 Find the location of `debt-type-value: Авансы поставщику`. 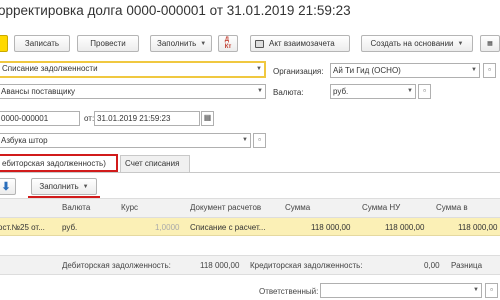

debt-type-value: Авансы поставщику is located at coordinates (38, 91).